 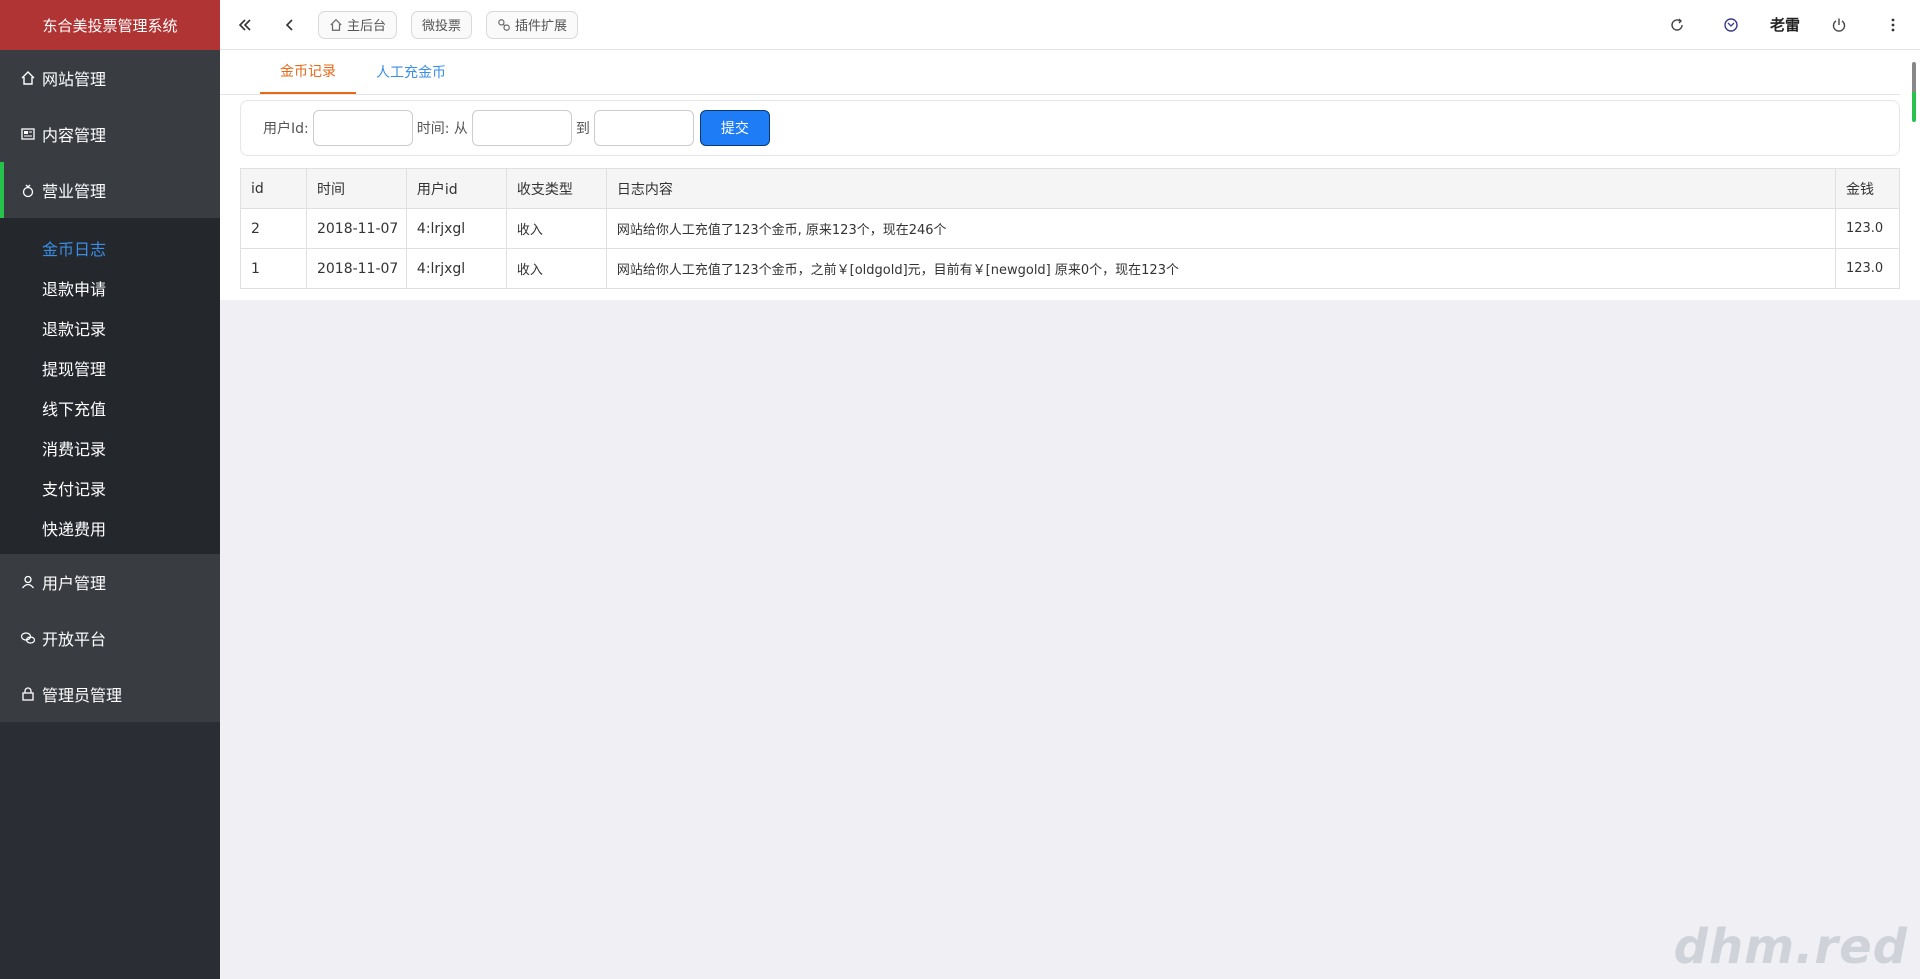 I want to click on pill-label: 主后台, so click(x=367, y=26).